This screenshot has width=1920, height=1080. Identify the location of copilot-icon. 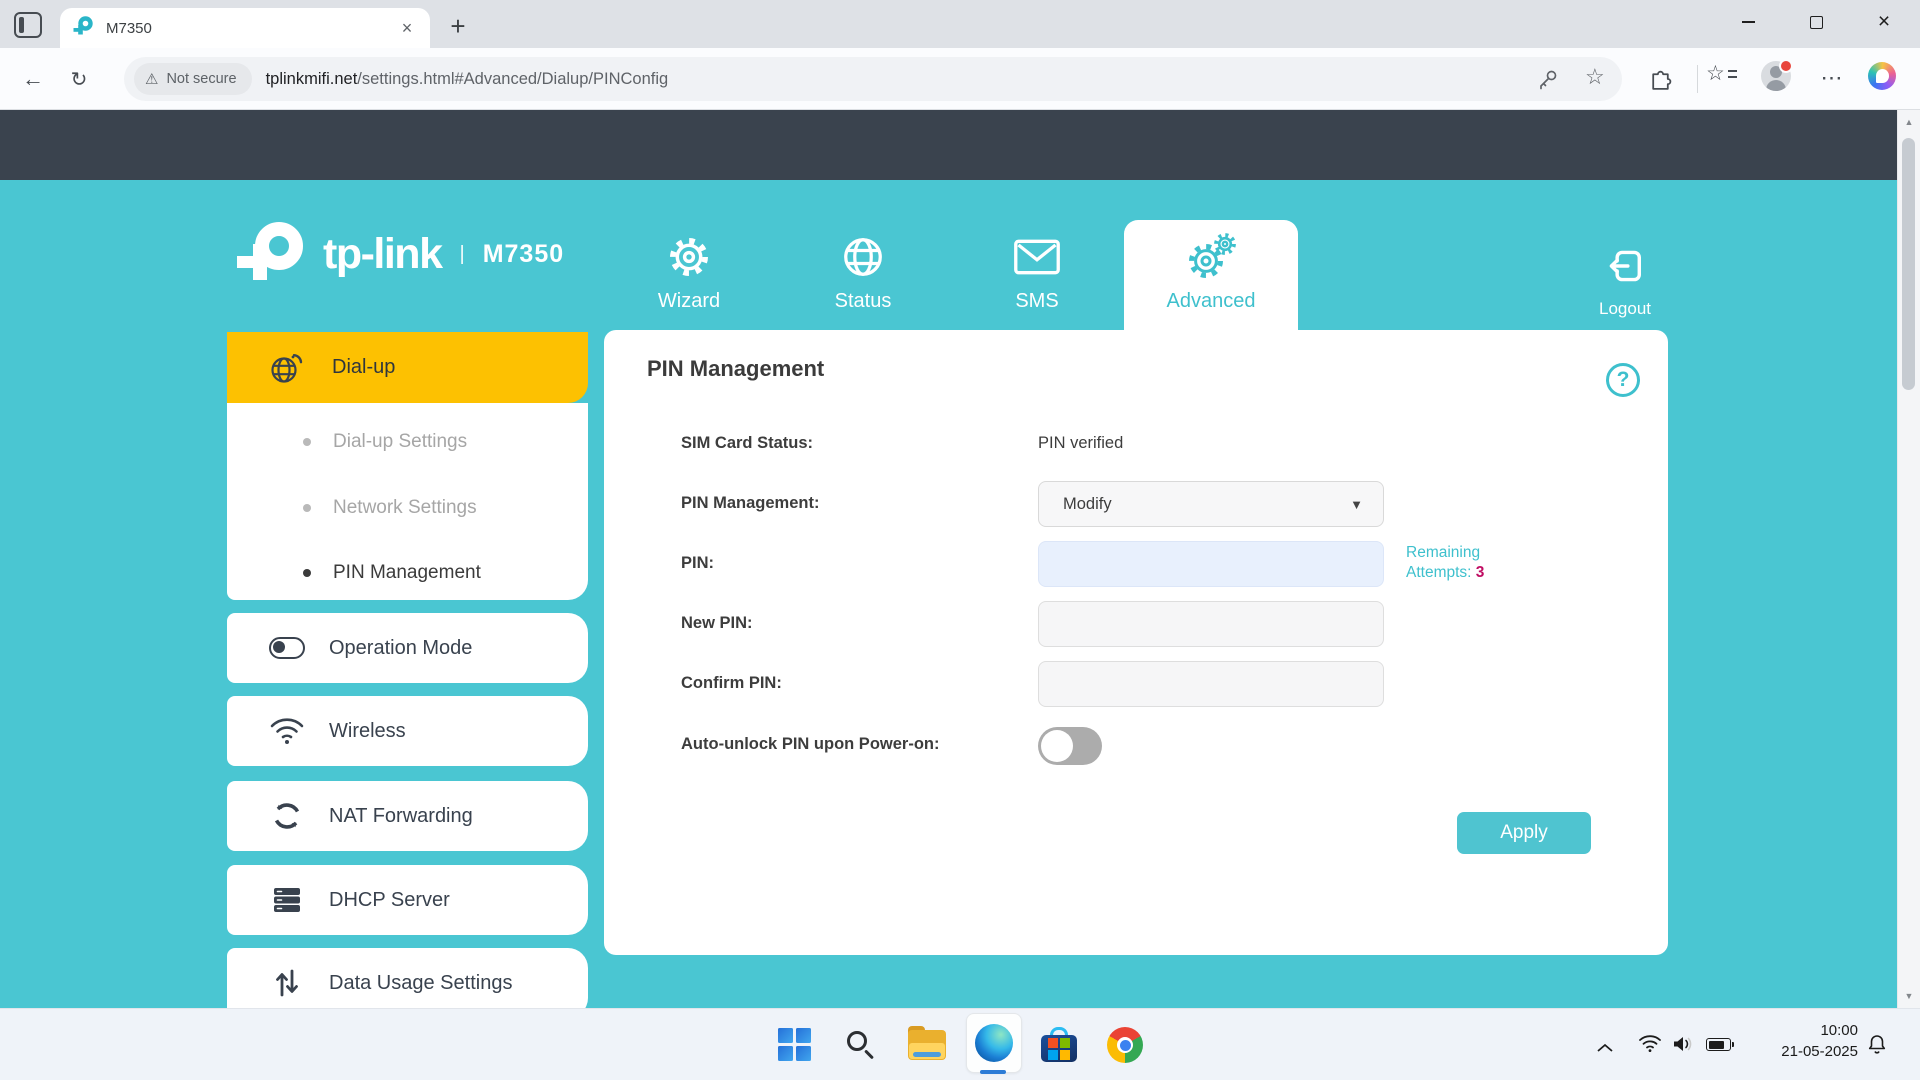
(1882, 76).